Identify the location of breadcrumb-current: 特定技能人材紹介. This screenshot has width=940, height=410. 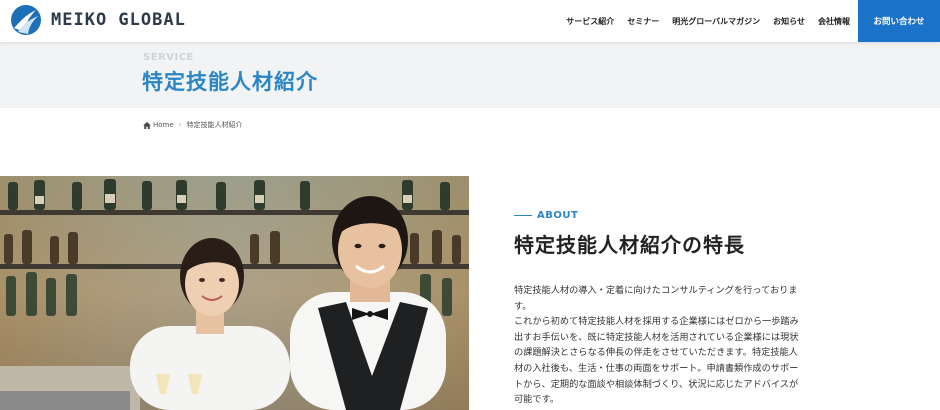
(214, 125).